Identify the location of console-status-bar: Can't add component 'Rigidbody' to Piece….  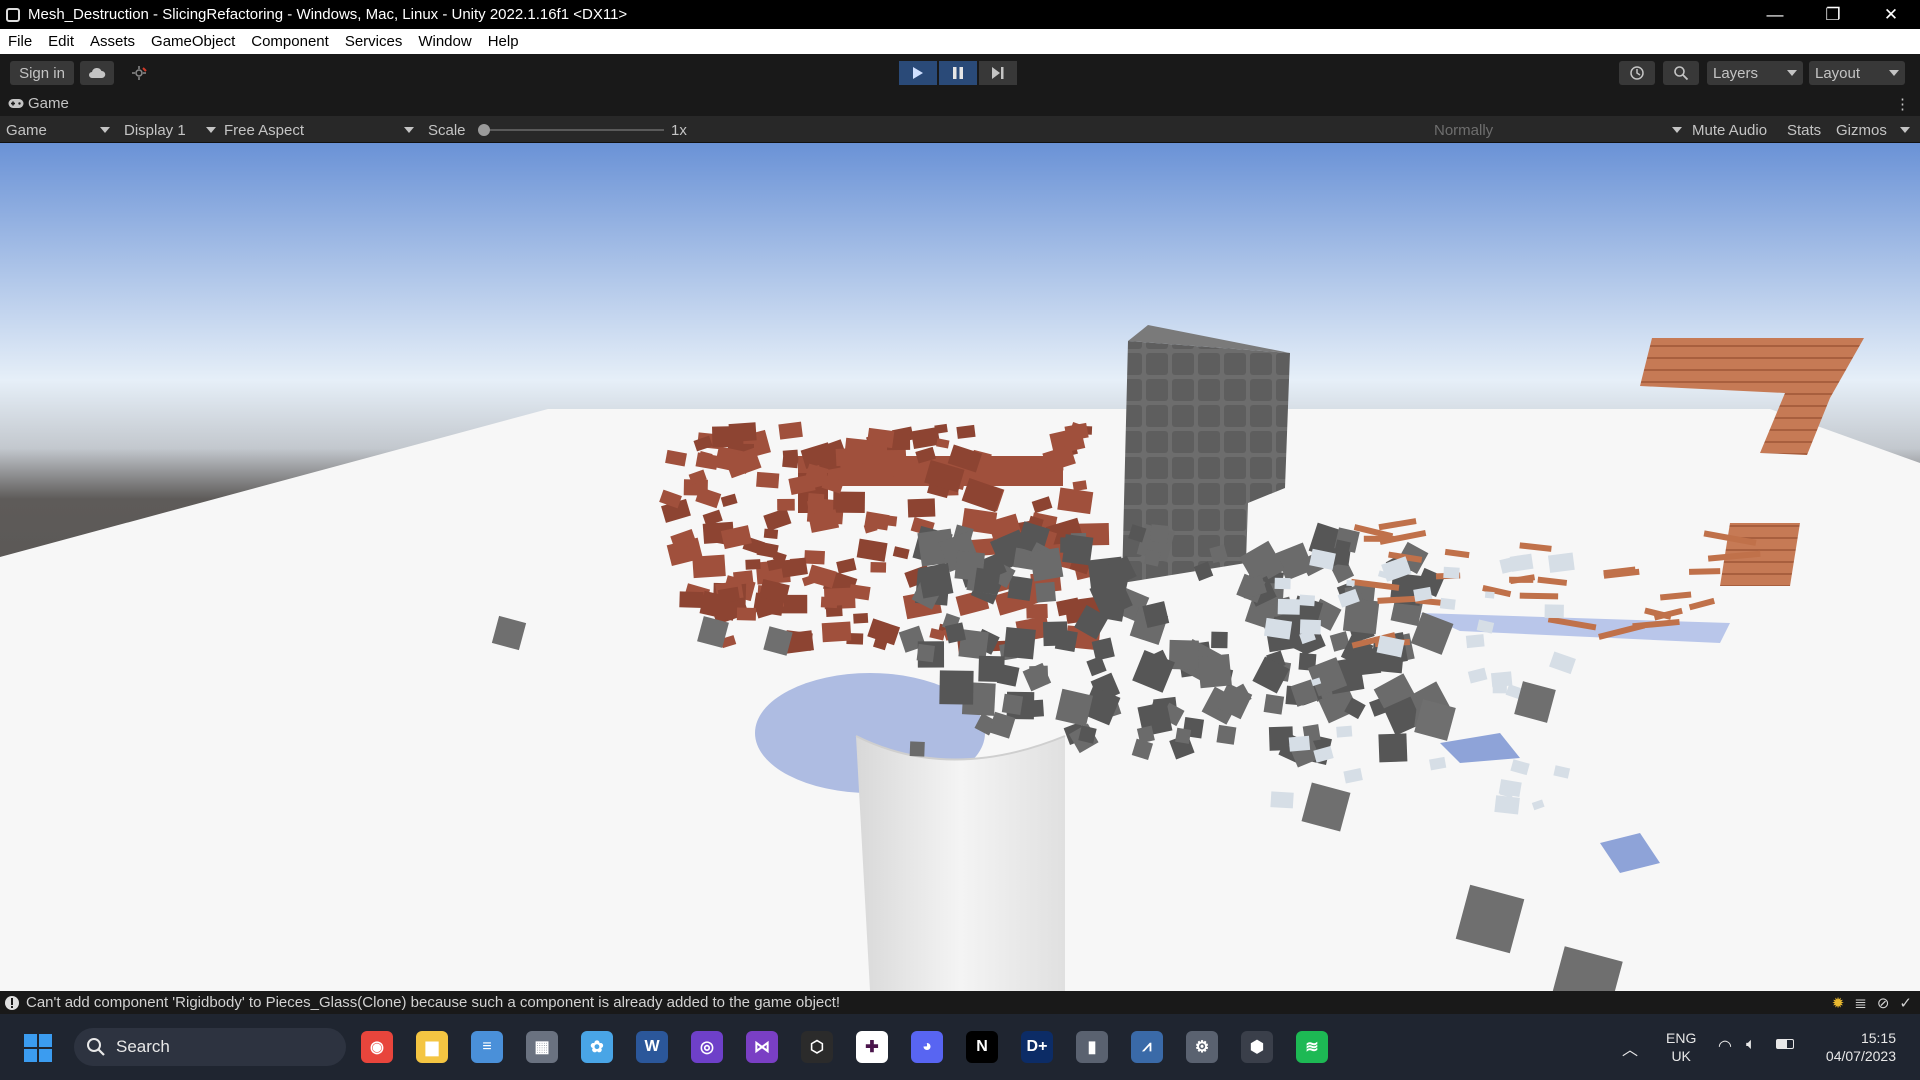
(960, 1002).